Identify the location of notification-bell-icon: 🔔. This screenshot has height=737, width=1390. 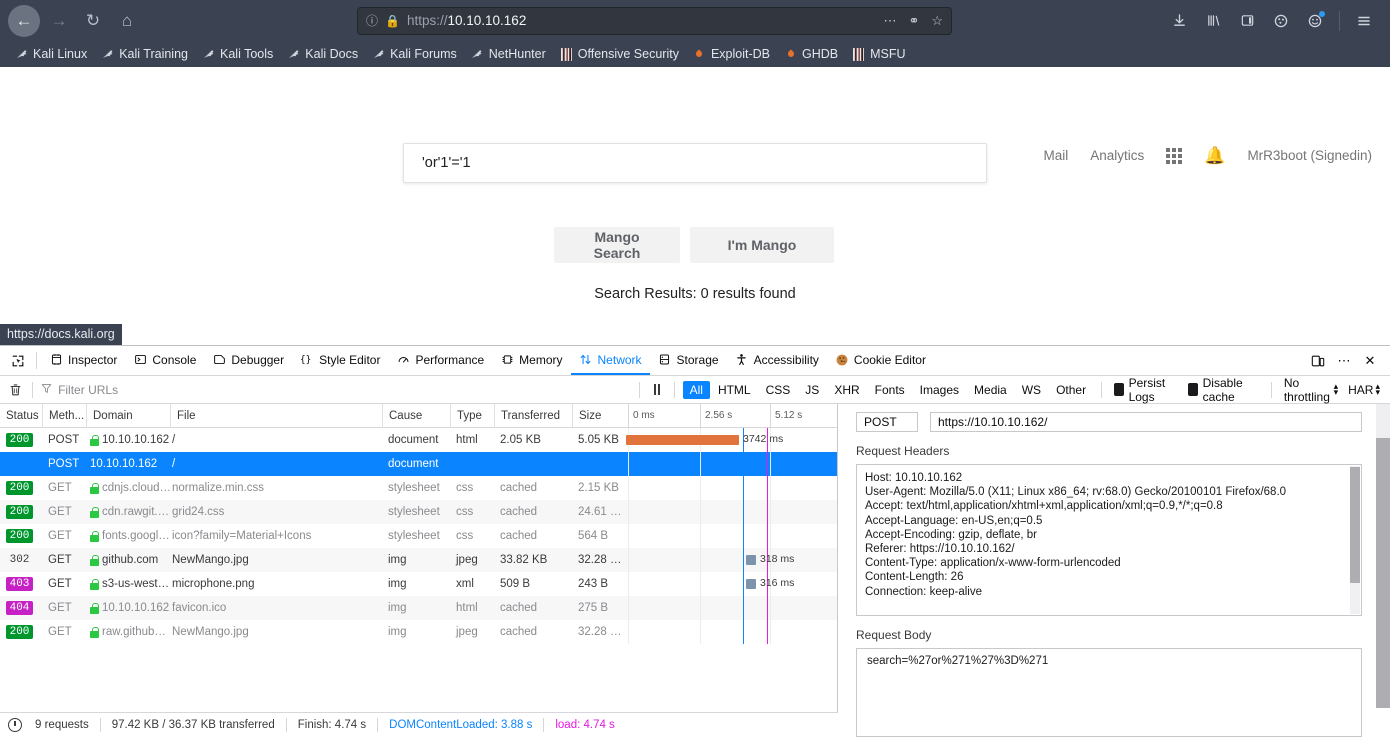
(1214, 155).